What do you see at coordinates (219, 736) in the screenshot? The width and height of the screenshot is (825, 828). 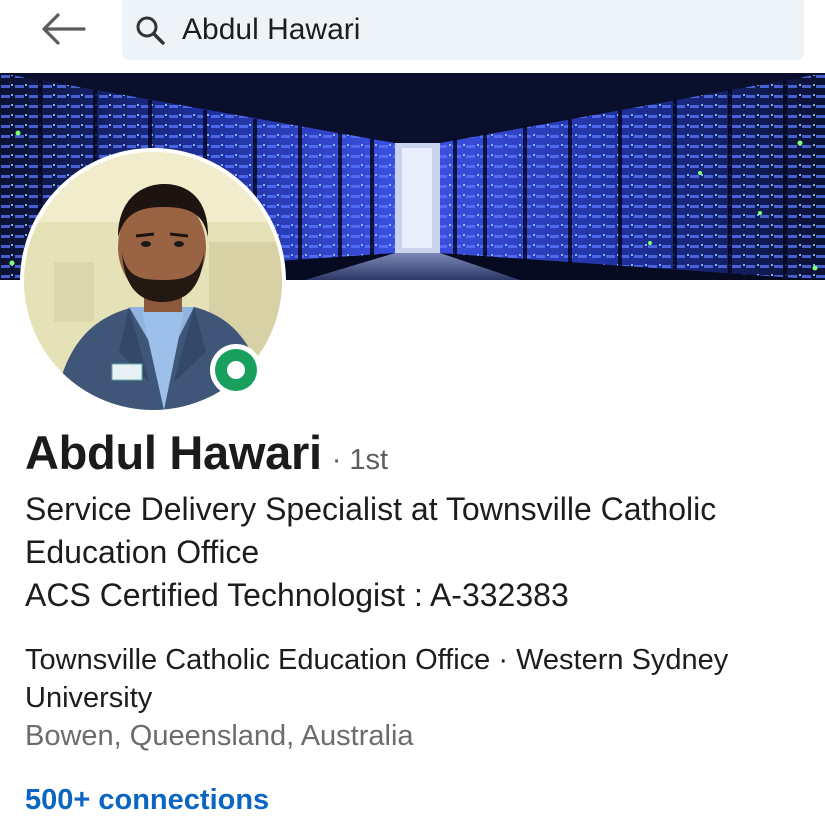 I see `profile-location: Bowen, Queensland, Australia` at bounding box center [219, 736].